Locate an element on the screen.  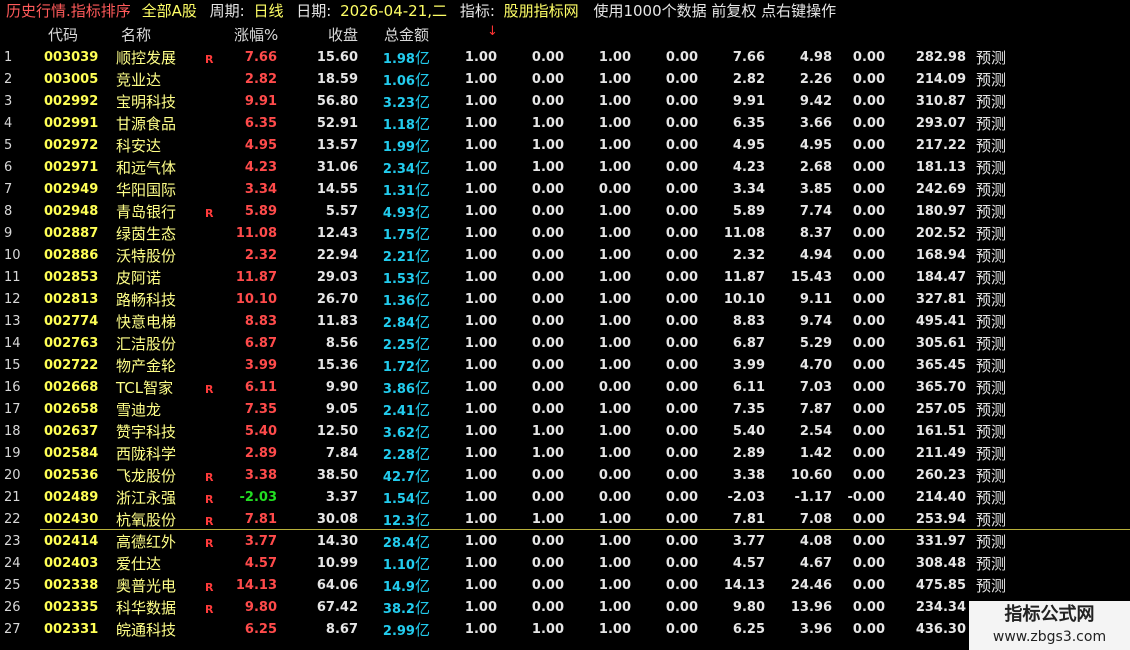
indicator-value-8: 181.13 is located at coordinates (940, 167).